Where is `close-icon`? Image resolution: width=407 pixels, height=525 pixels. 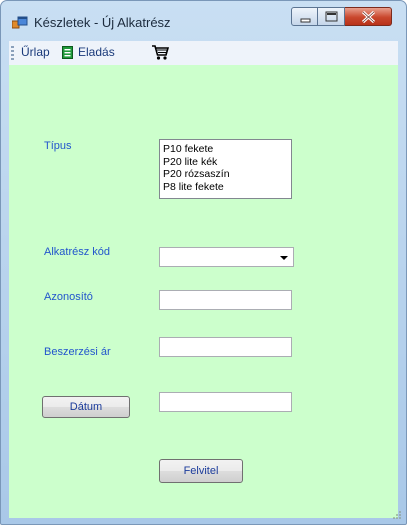
close-icon is located at coordinates (368, 17).